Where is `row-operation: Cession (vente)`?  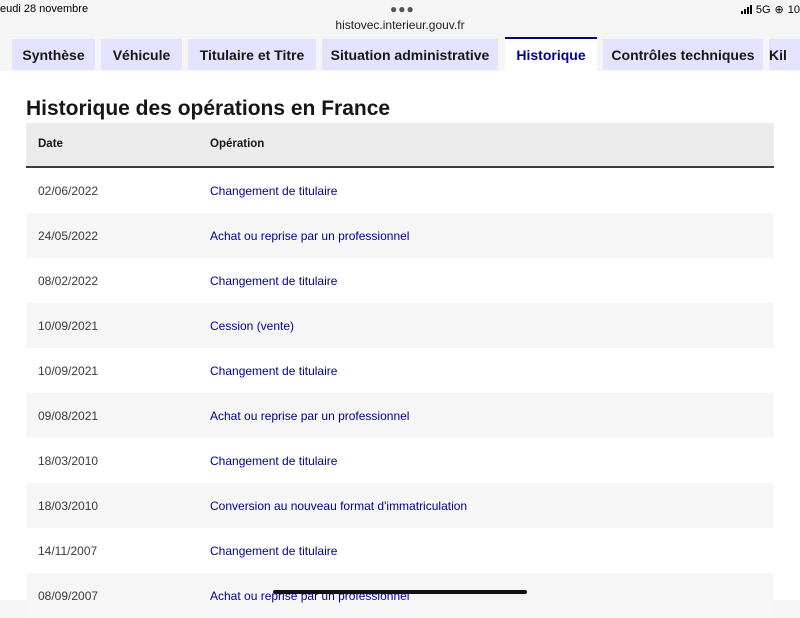
row-operation: Cession (vente) is located at coordinates (252, 326).